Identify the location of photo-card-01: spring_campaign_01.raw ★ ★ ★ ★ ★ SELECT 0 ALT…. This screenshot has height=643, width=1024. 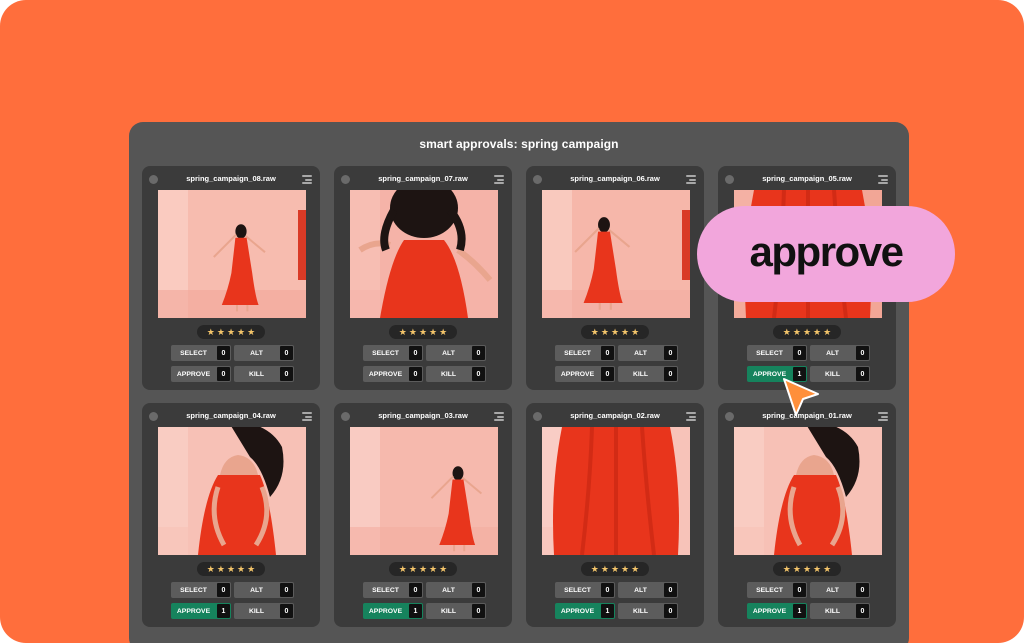
(807, 515).